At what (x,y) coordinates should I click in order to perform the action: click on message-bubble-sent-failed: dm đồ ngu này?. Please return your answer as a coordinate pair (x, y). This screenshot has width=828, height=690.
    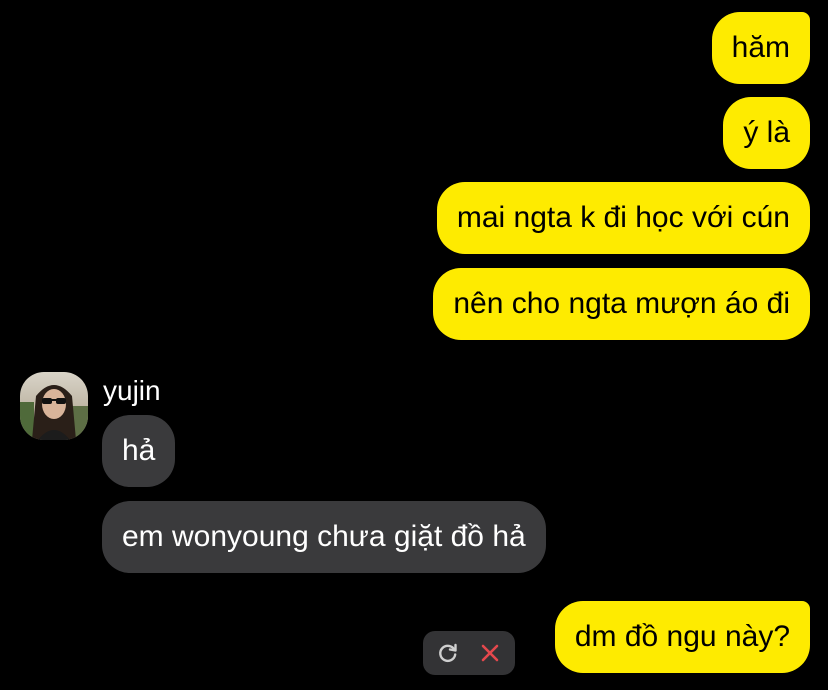
    Looking at the image, I should click on (682, 637).